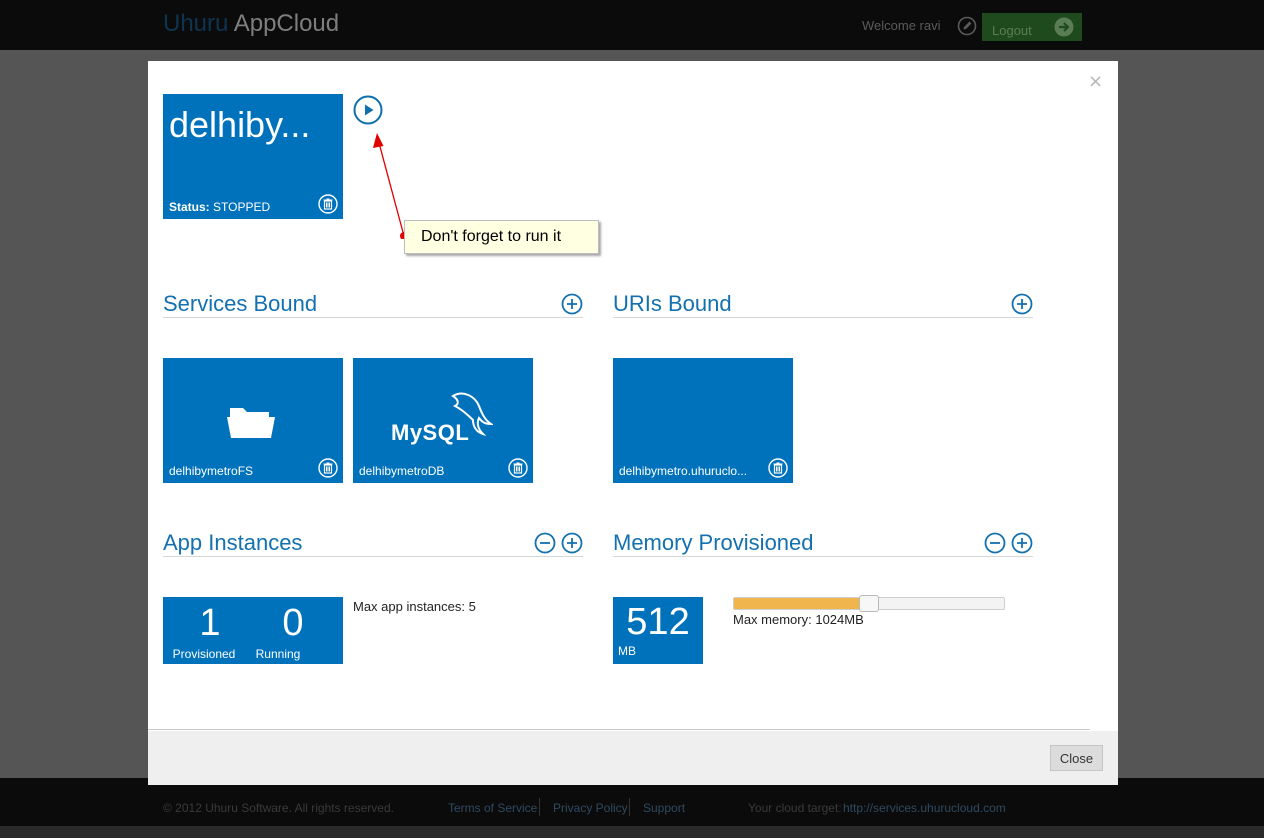  I want to click on memory-slider, so click(869, 603).